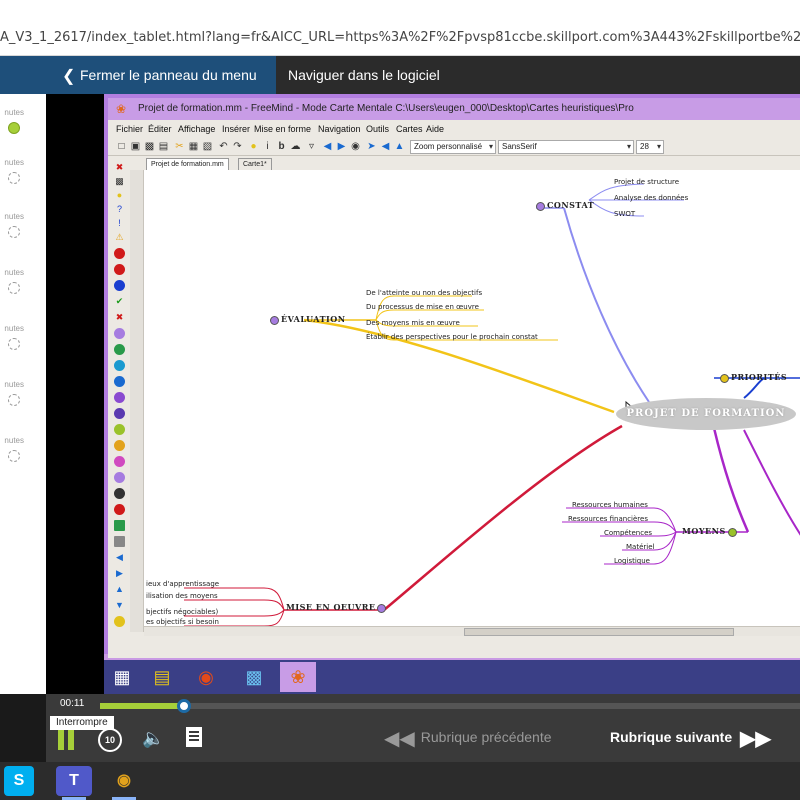 The height and width of the screenshot is (800, 800). Describe the element at coordinates (182, 584) in the screenshot. I see `node-lieux-apprentissage: ieux d'apprentissage` at that location.